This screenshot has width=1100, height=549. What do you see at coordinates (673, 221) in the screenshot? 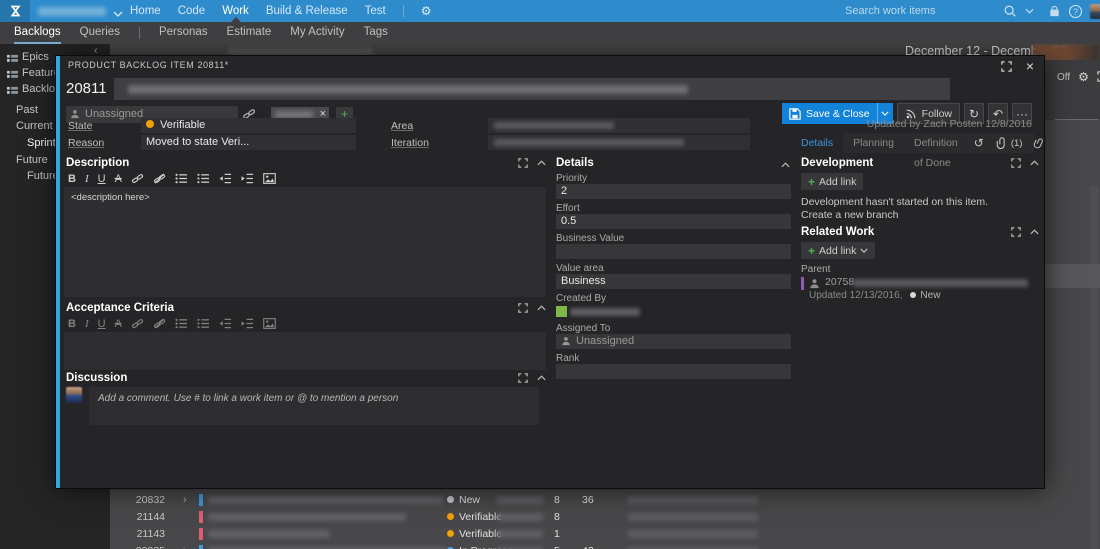
I see `effort-field: 0.5` at bounding box center [673, 221].